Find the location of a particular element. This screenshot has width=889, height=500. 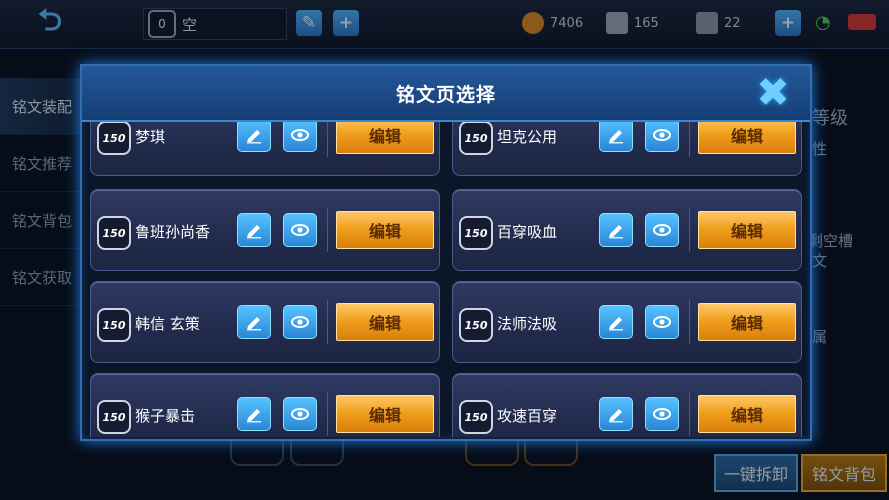

page-name: 百穿吸血 is located at coordinates (527, 231).